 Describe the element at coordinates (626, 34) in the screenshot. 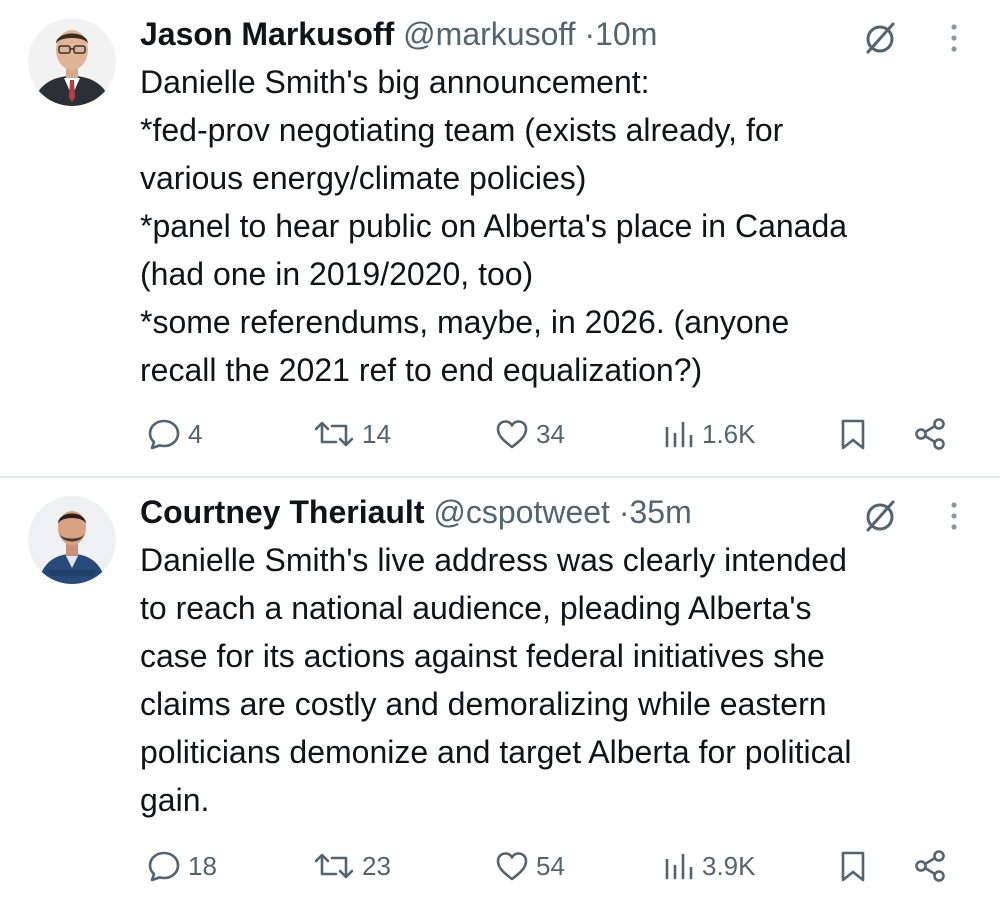

I see `timestamp: 10m` at that location.